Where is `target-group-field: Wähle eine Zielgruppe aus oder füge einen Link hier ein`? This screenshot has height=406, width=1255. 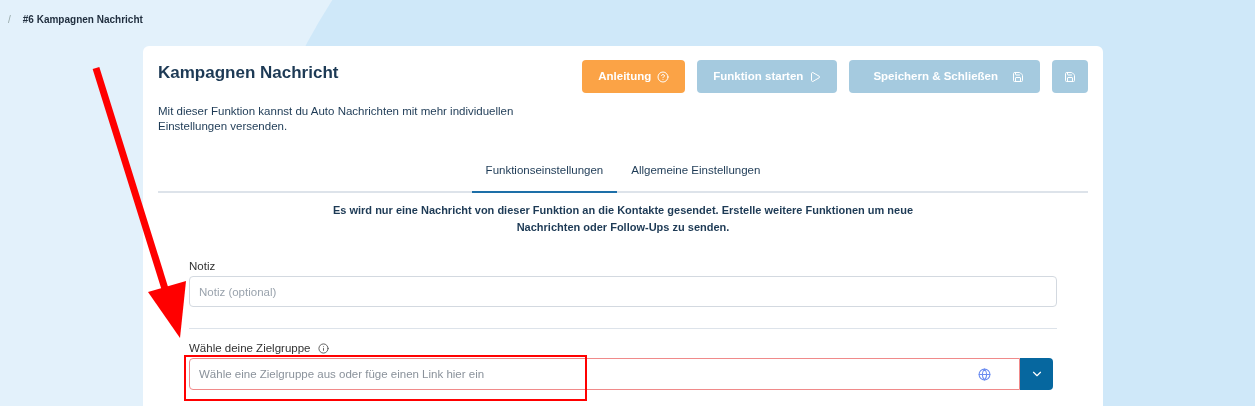
target-group-field: Wähle eine Zielgruppe aus oder füge einen Link hier ein is located at coordinates (604, 374).